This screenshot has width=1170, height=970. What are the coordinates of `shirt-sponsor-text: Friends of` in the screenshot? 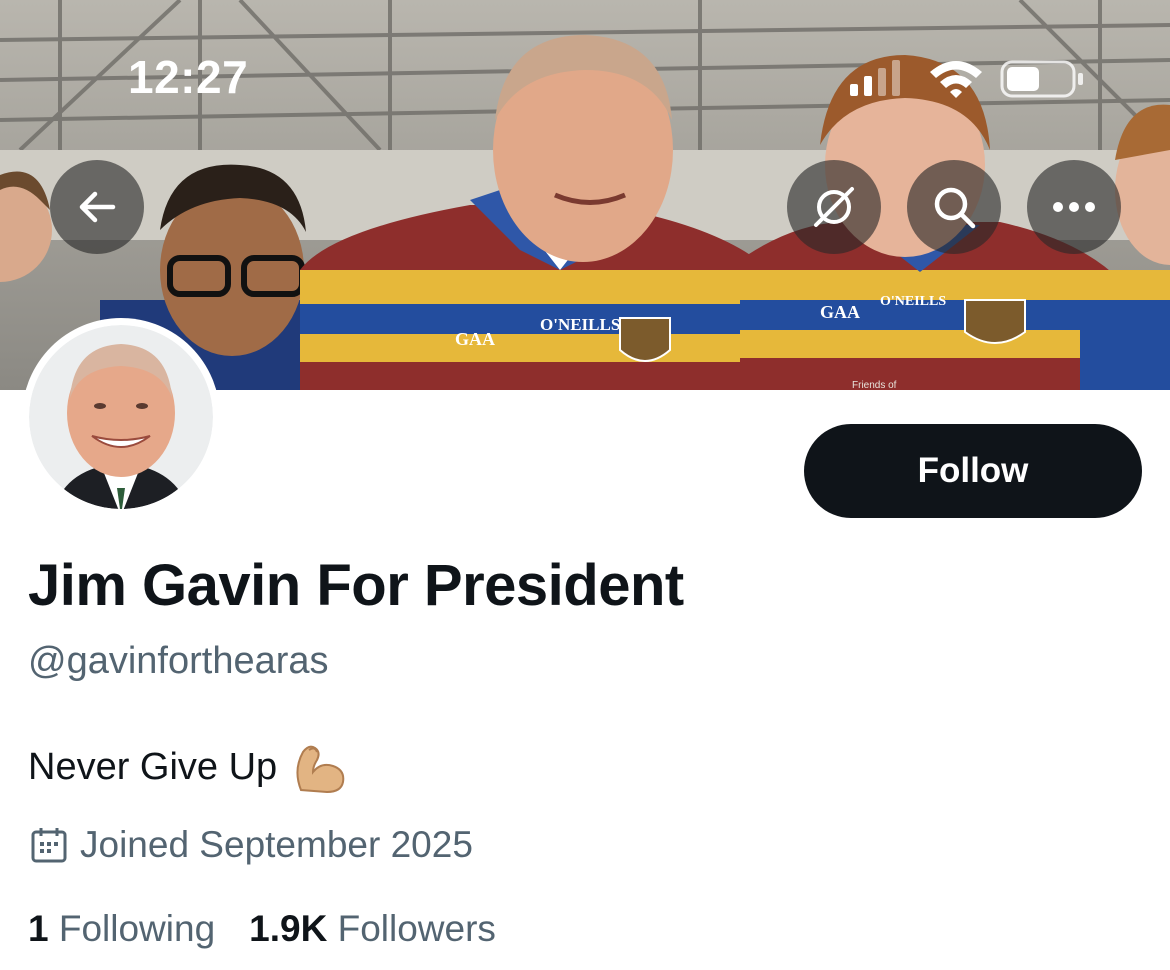 It's located at (874, 385).